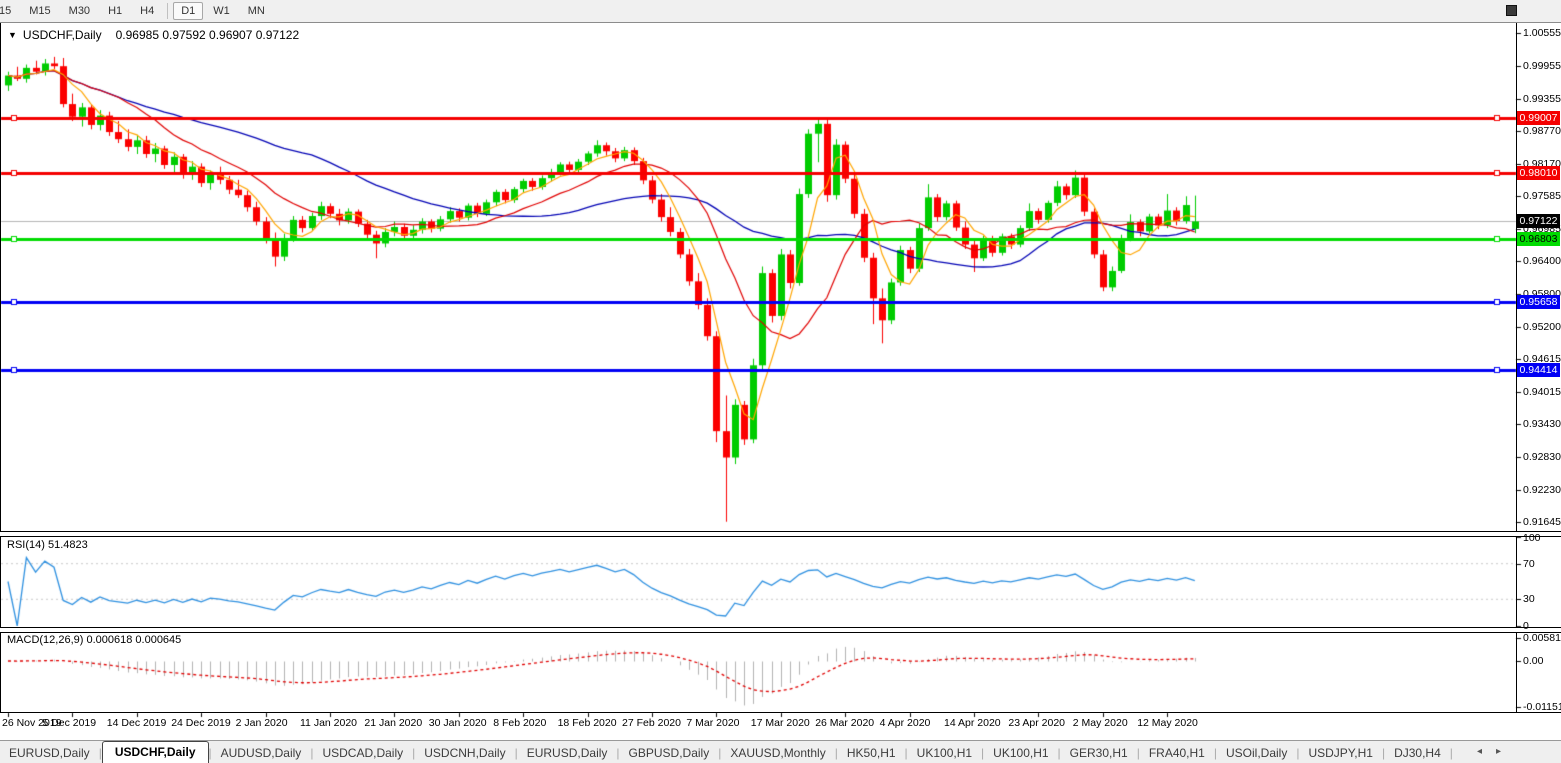 The width and height of the screenshot is (1561, 763). I want to click on price-axis-tick-label: 0.95200, so click(1542, 326).